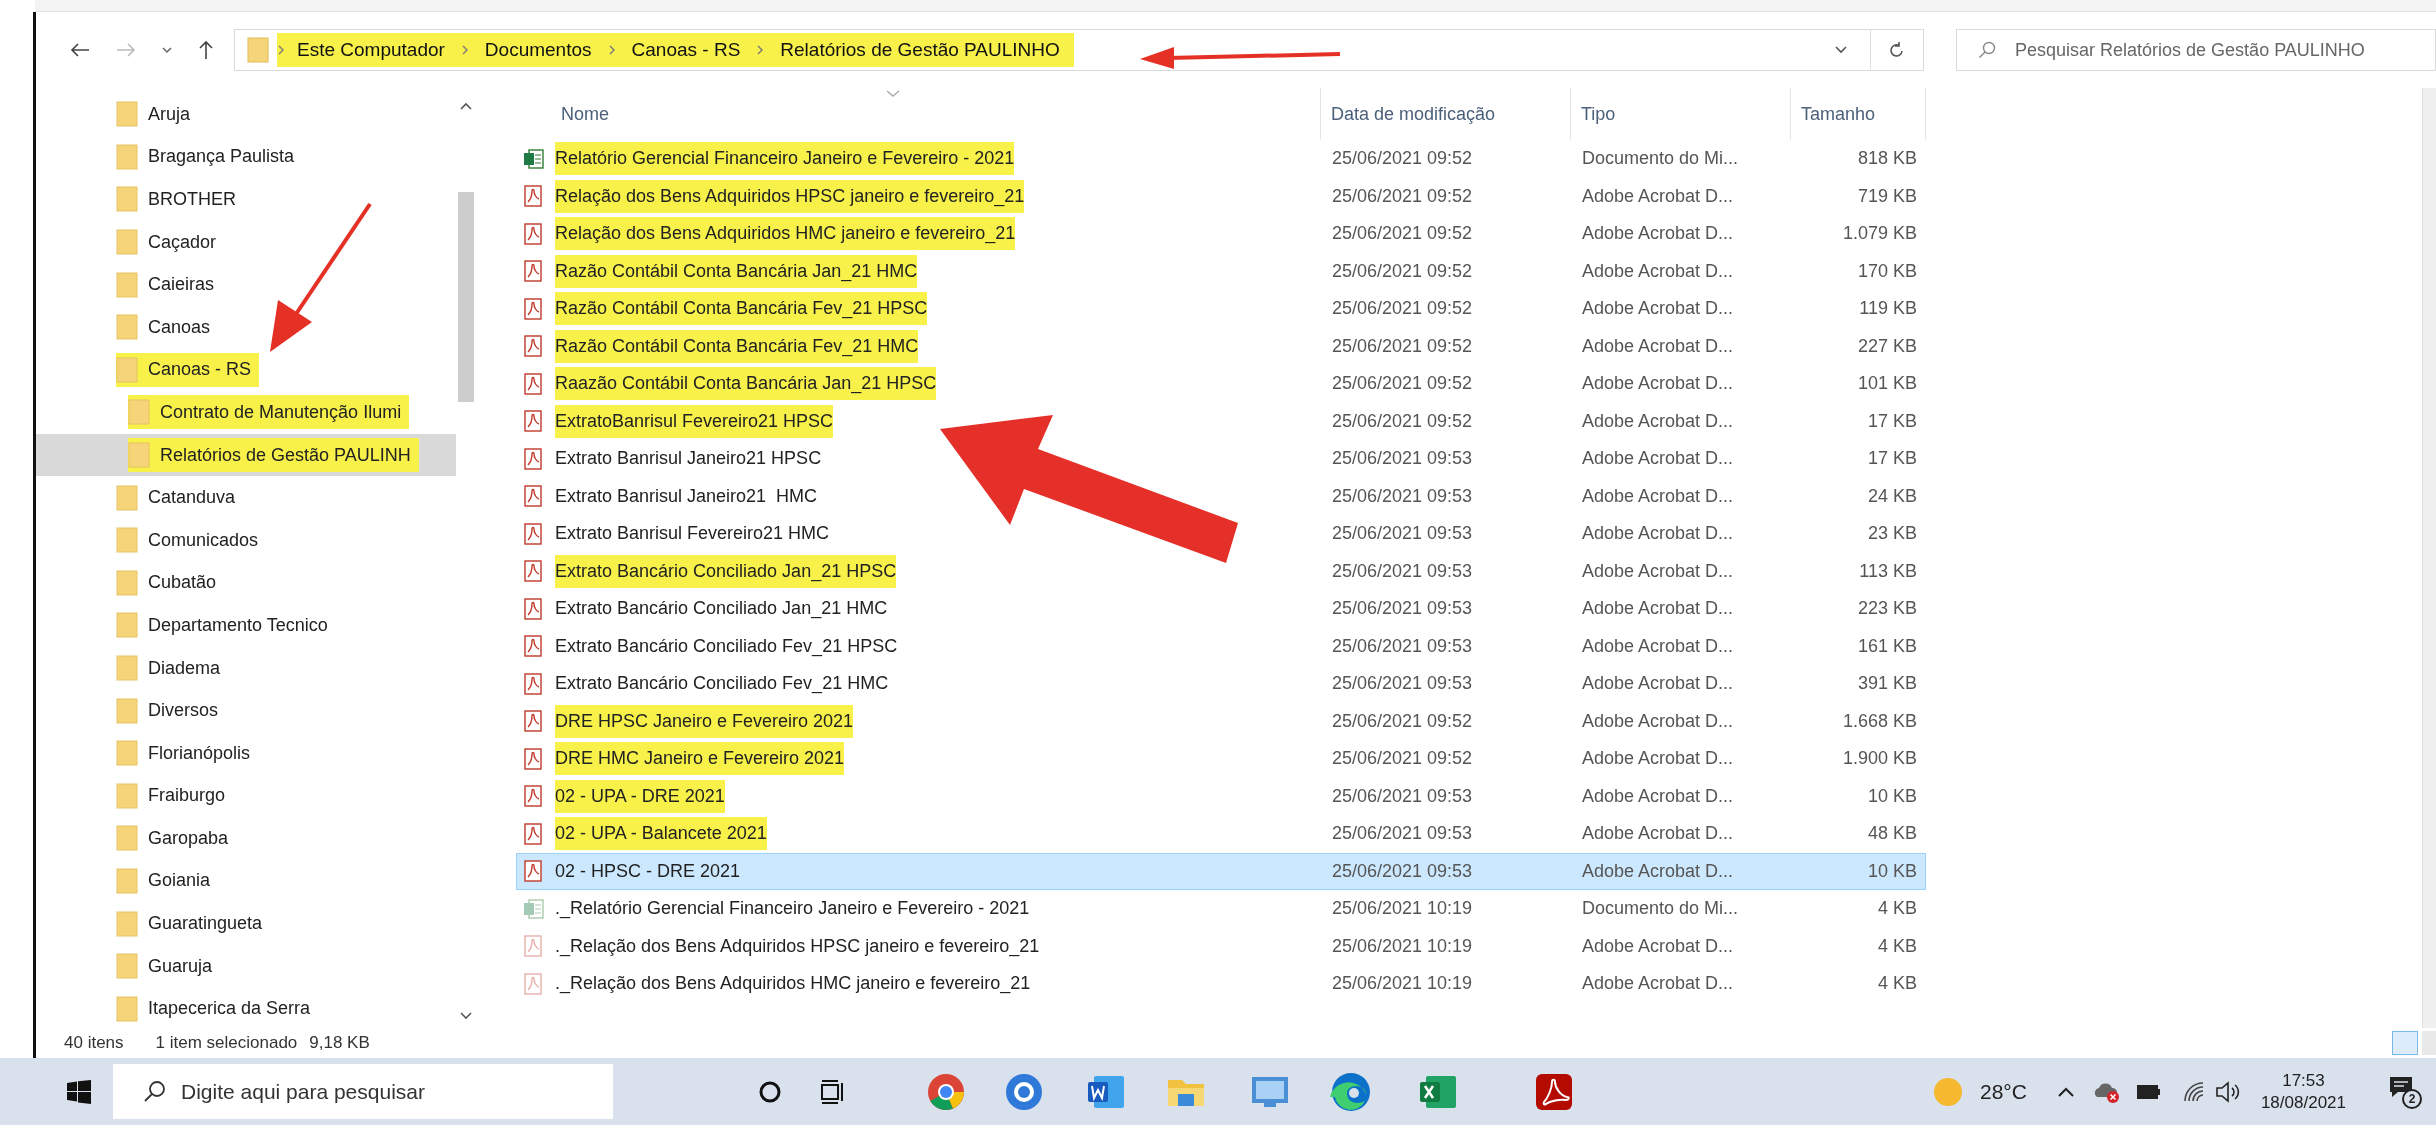 The image size is (2436, 1125). Describe the element at coordinates (918, 114) in the screenshot. I see `column-header: Nome` at that location.